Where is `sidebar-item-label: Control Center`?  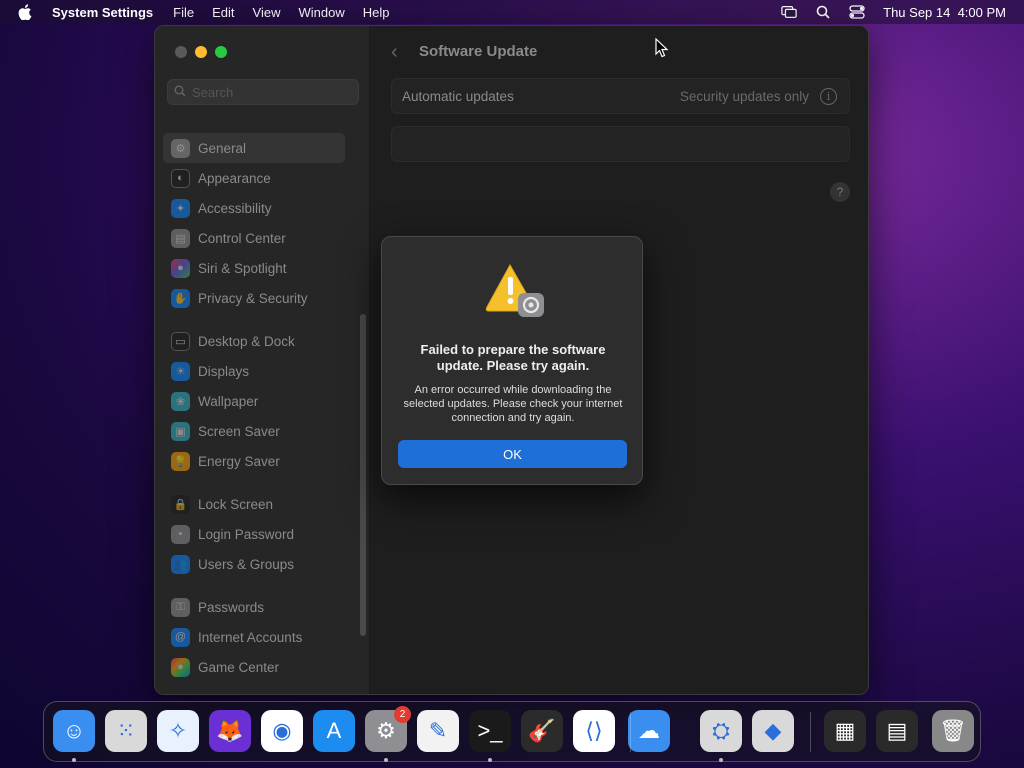
sidebar-item-label: Control Center is located at coordinates (242, 238).